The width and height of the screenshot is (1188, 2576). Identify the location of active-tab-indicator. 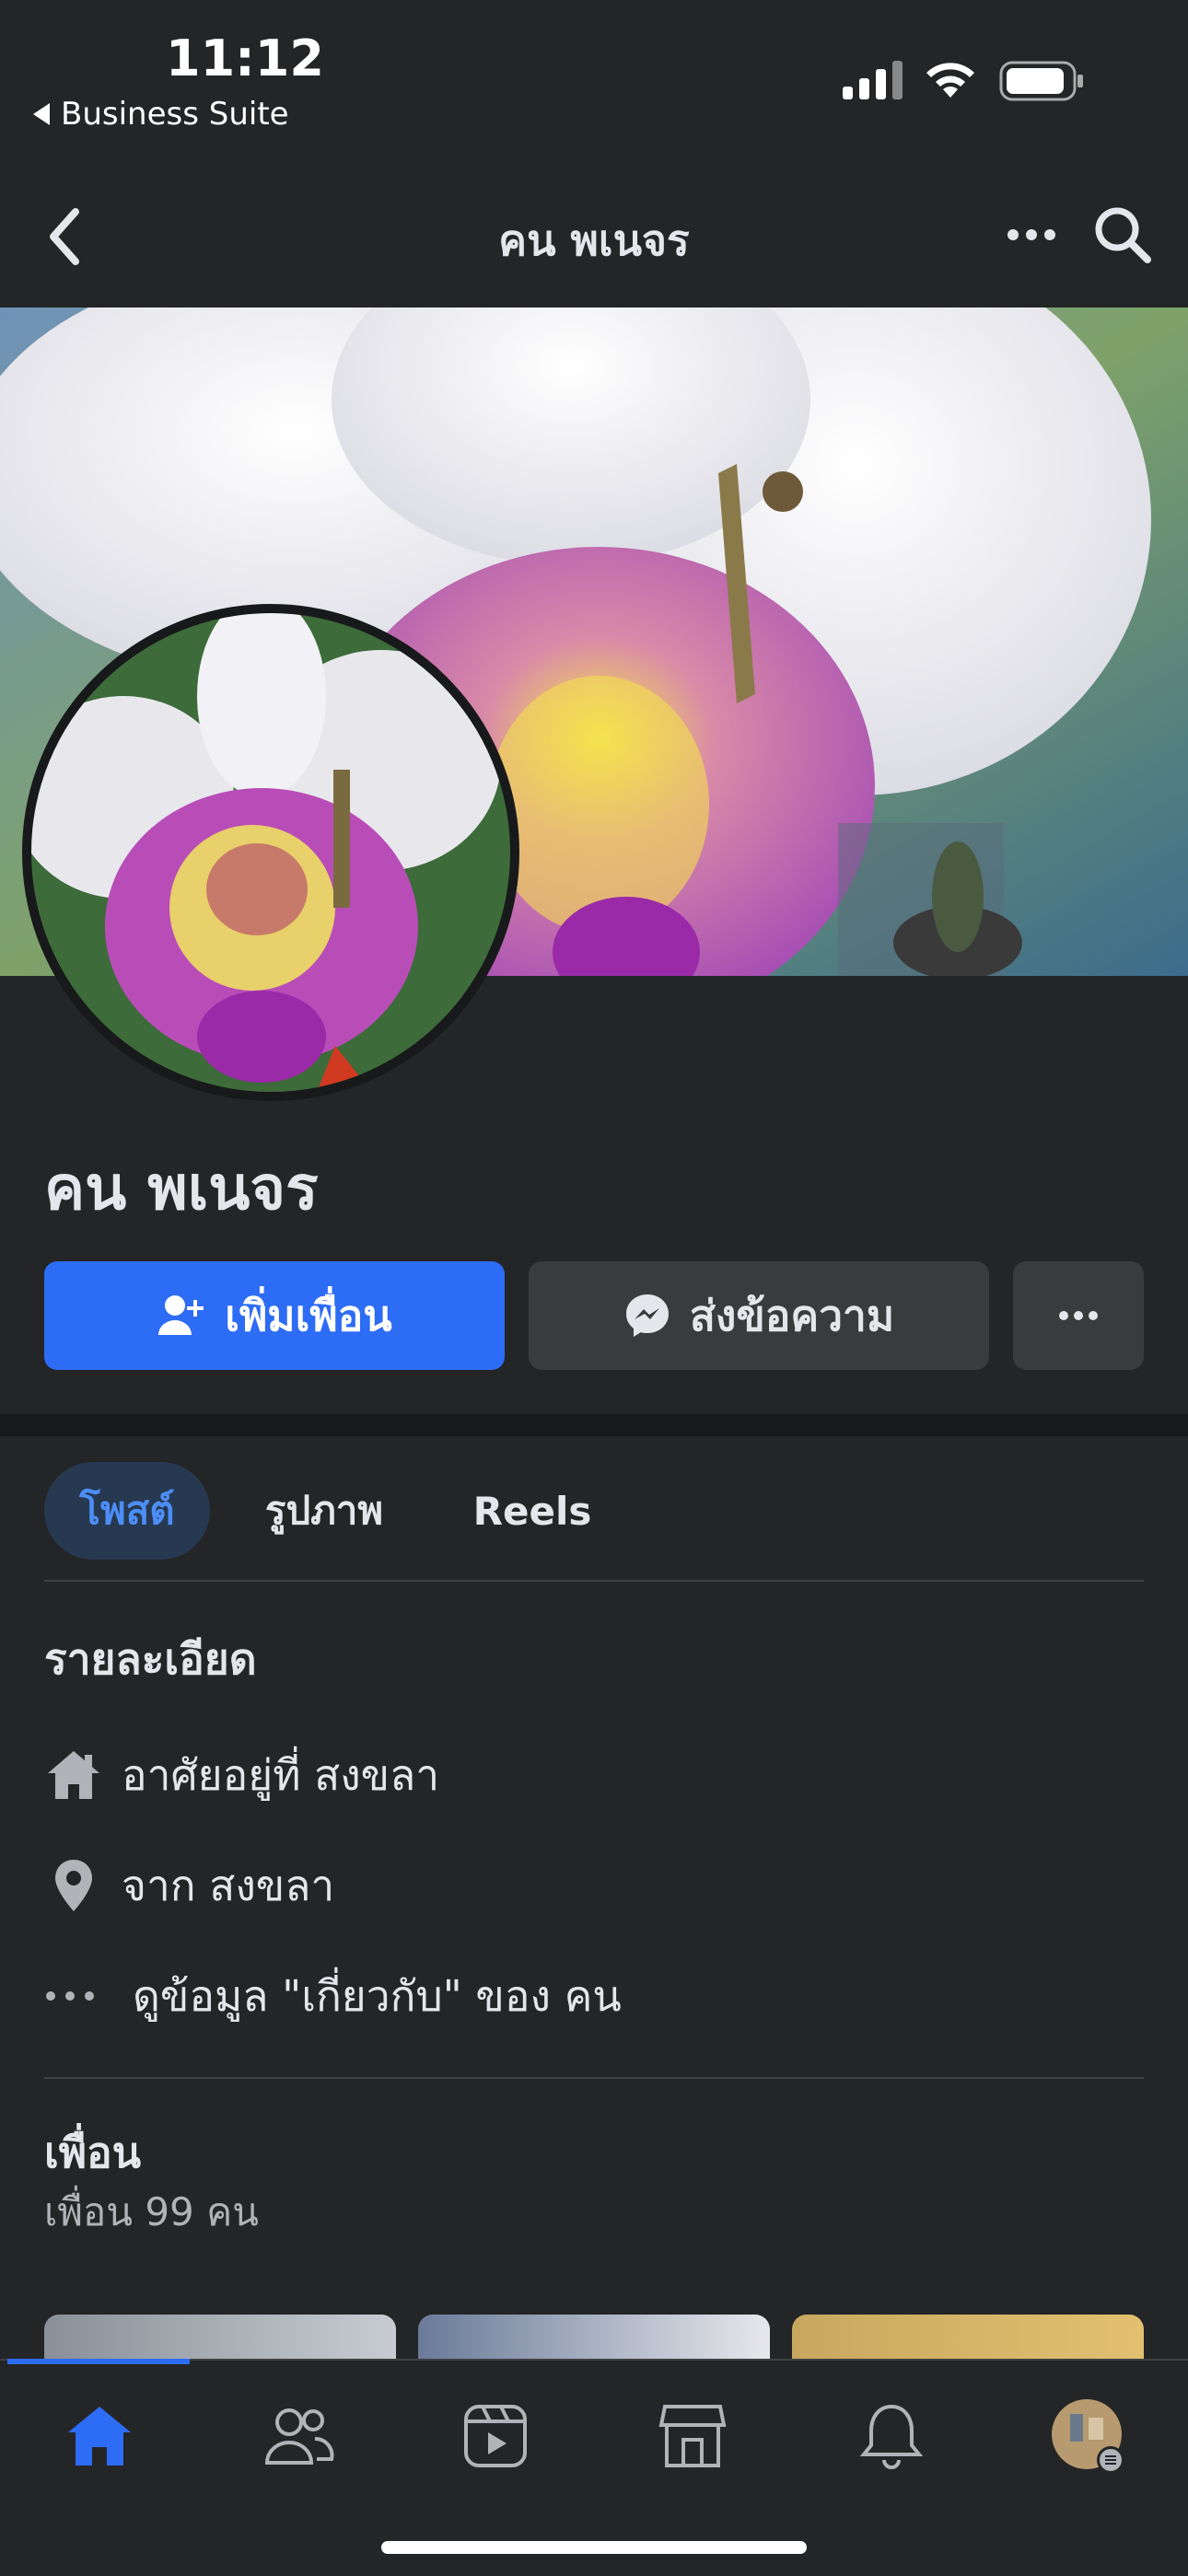
(98, 2361).